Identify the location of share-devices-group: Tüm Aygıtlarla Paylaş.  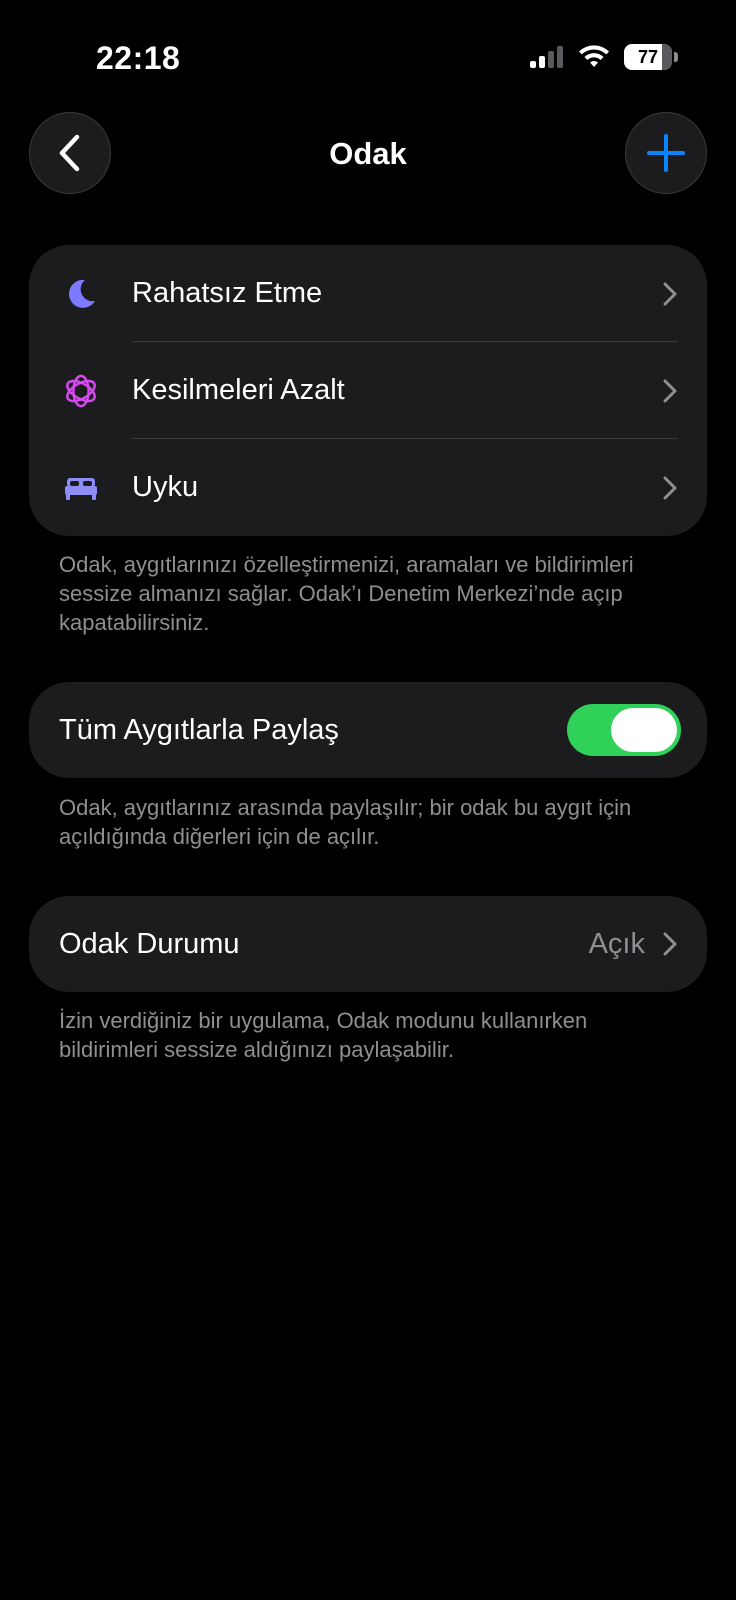
(368, 730).